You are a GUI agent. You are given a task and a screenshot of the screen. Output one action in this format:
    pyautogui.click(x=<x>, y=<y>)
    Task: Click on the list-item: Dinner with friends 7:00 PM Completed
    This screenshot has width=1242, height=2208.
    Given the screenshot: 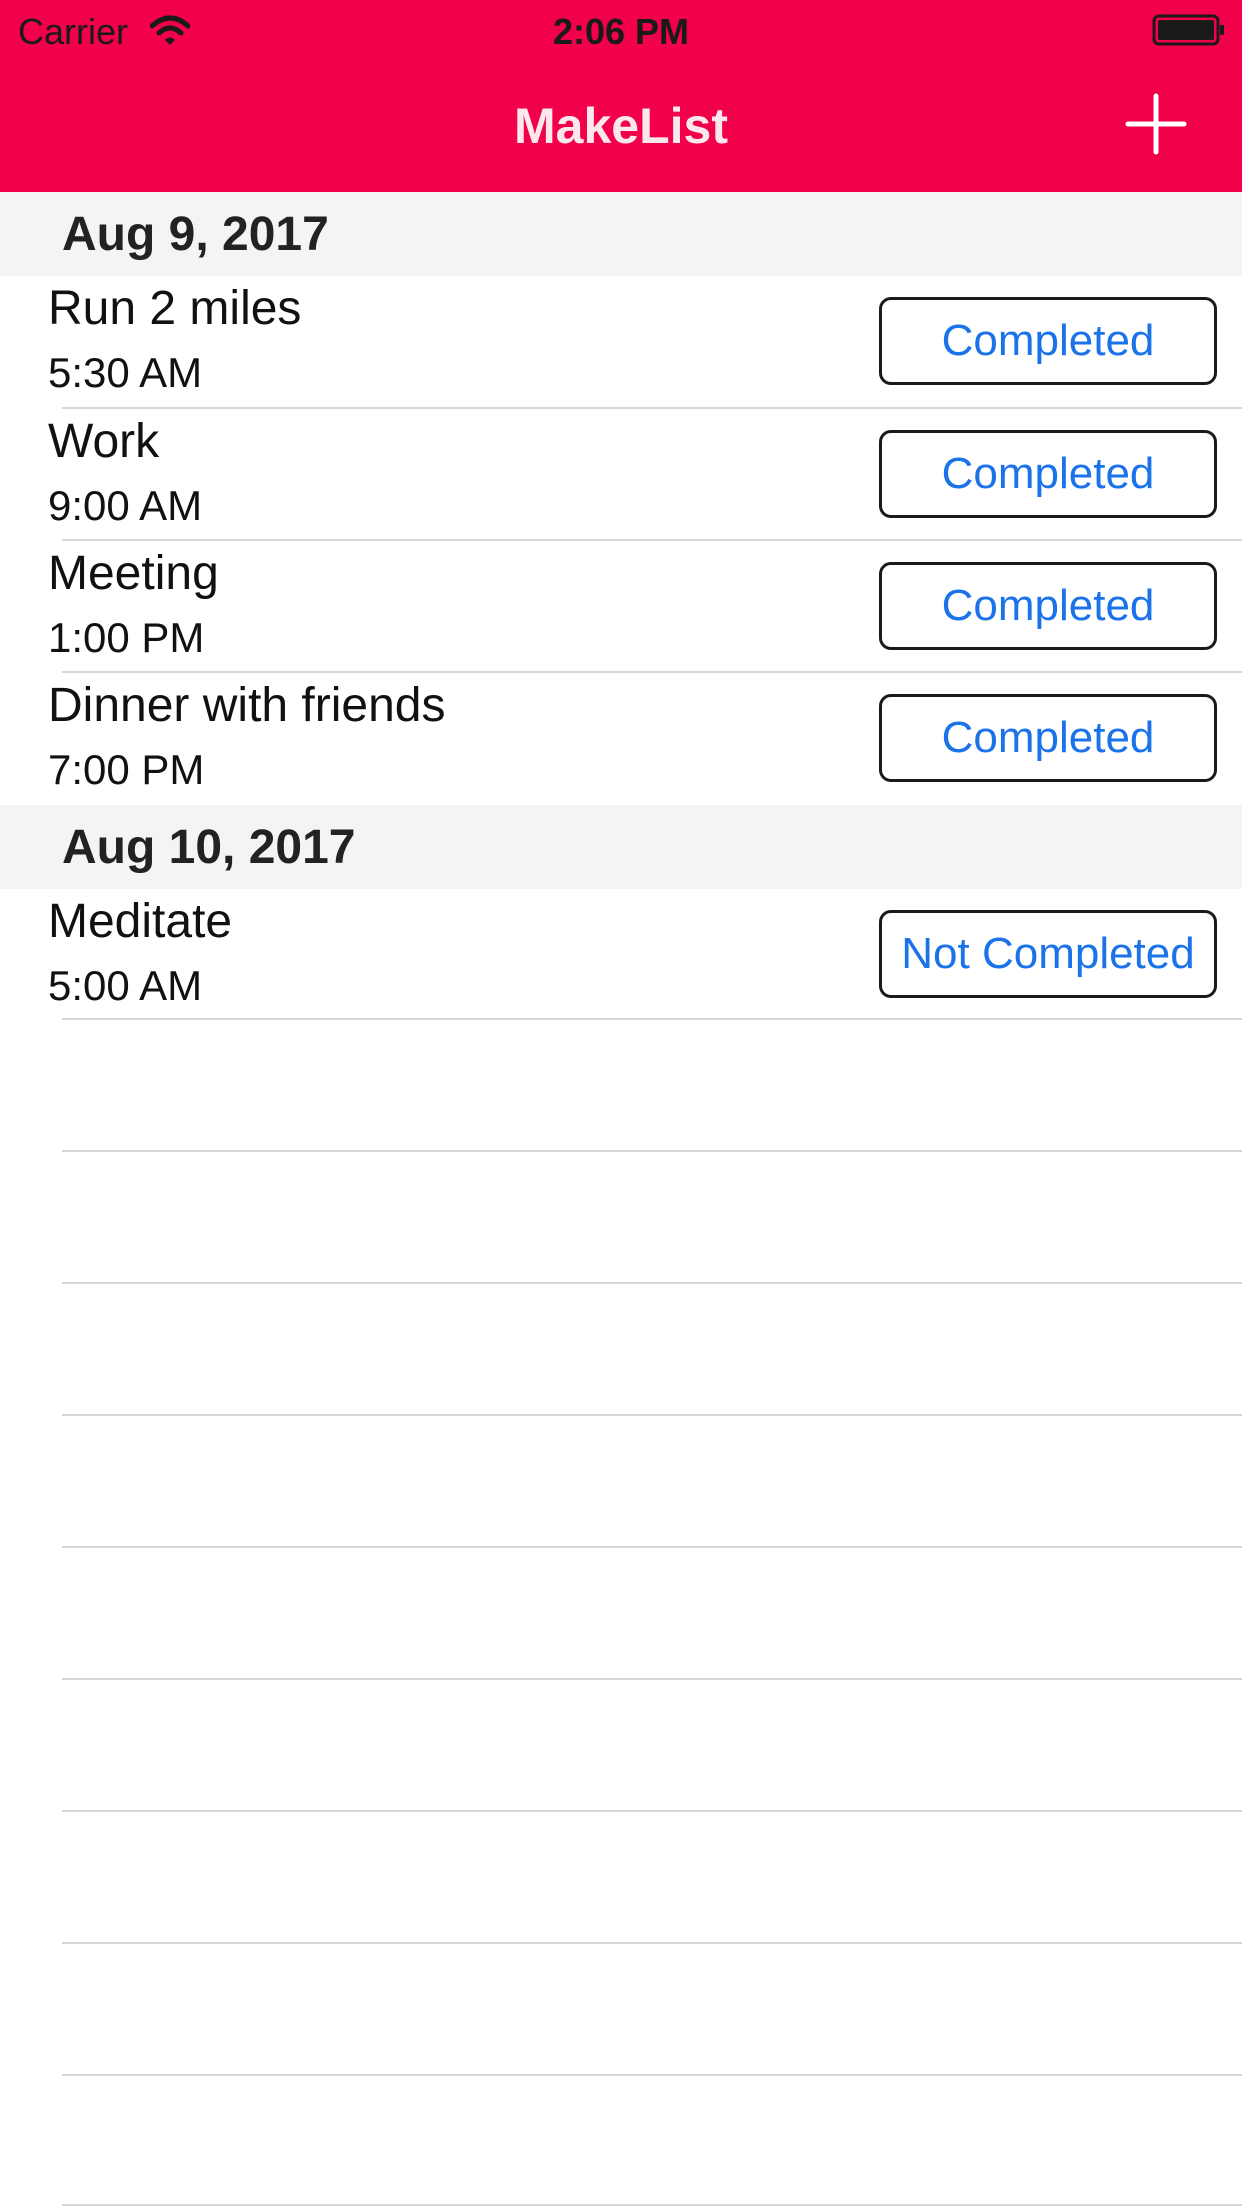 What is the action you would take?
    pyautogui.click(x=621, y=739)
    